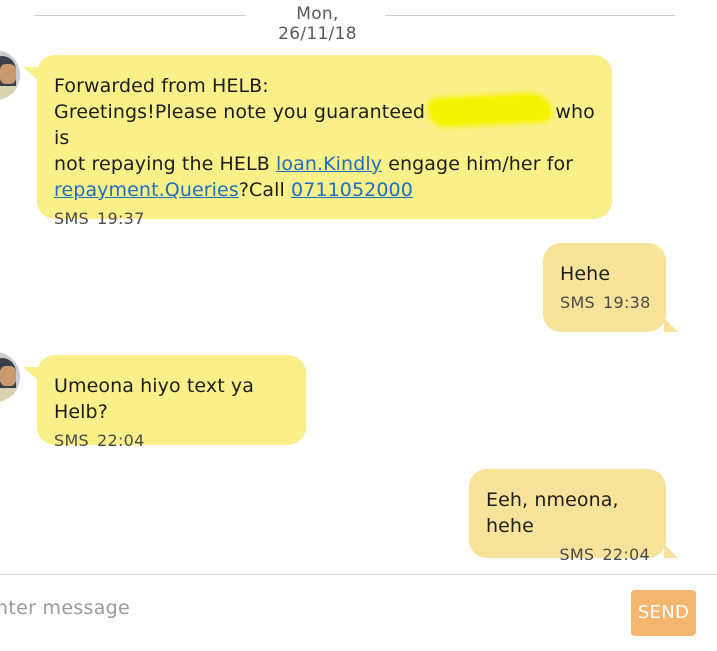  Describe the element at coordinates (490, 110) in the screenshot. I see `redacted-name` at that location.